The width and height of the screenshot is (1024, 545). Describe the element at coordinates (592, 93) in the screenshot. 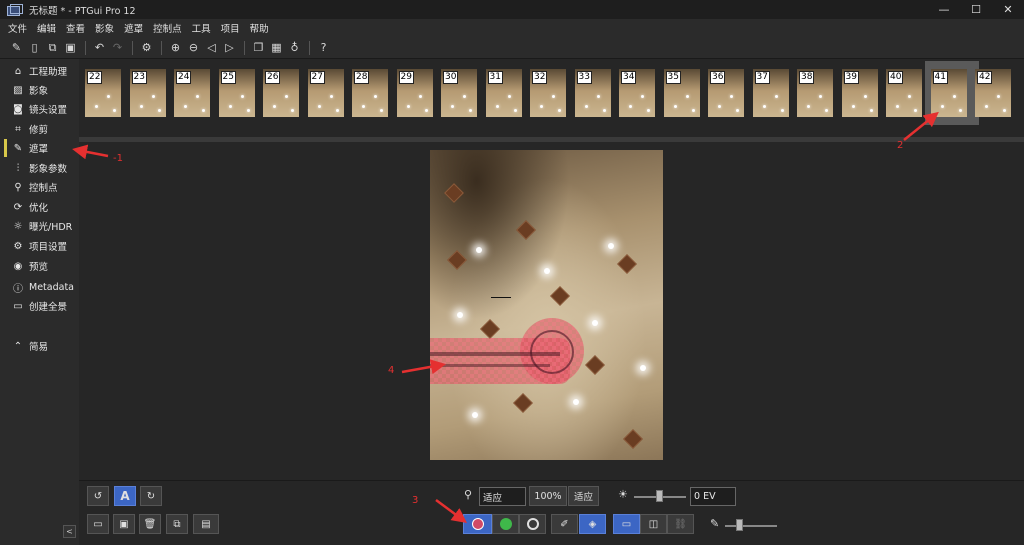

I see `thumbnail-item: 33` at that location.